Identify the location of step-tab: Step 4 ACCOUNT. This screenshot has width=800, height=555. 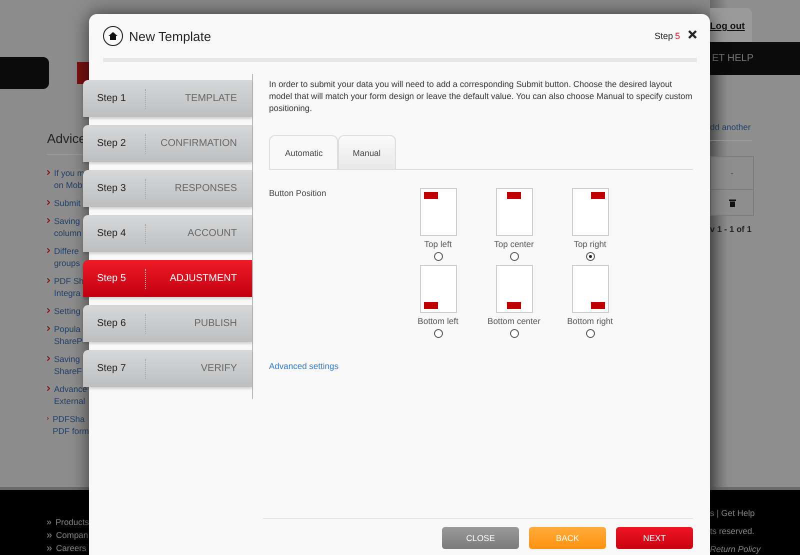
(167, 233).